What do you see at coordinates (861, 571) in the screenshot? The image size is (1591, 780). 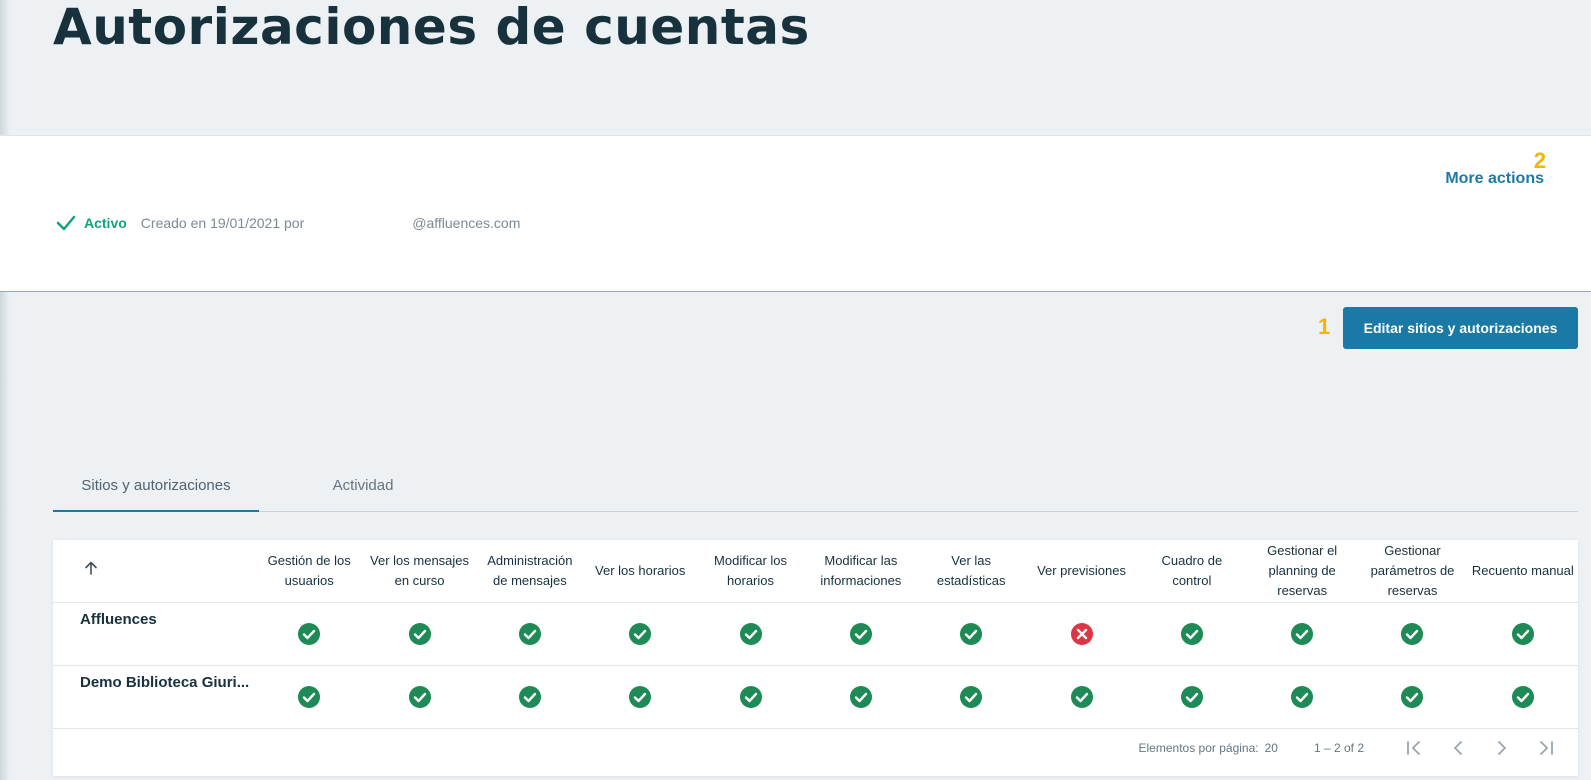 I see `column-header: Modificar las informaciones` at bounding box center [861, 571].